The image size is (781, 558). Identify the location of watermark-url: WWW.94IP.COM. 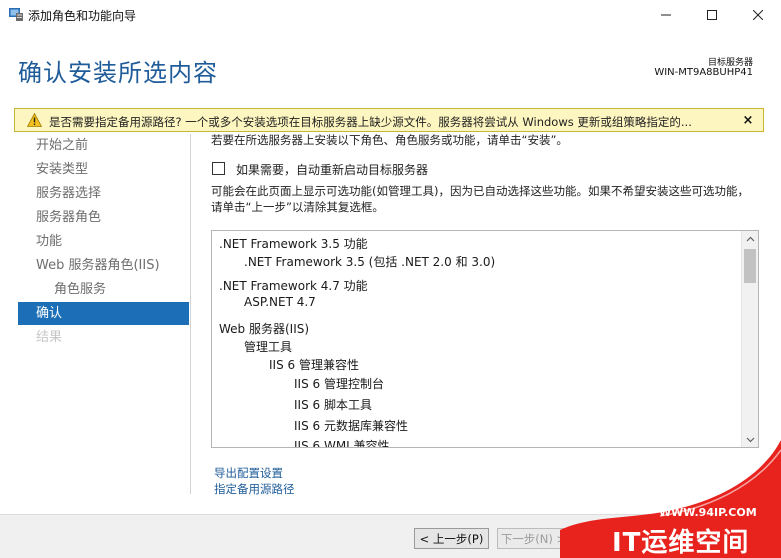
(708, 512).